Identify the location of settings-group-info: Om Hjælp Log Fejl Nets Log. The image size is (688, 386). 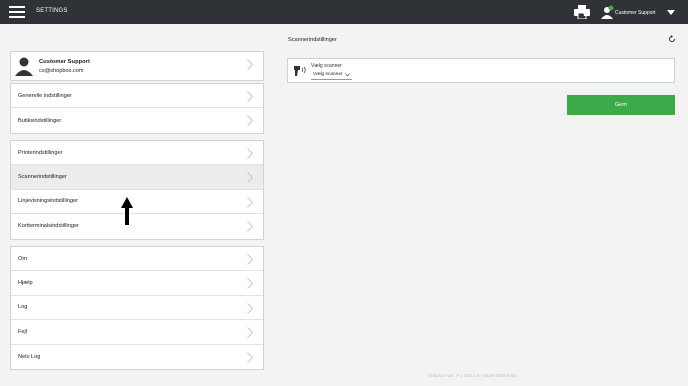
(137, 308).